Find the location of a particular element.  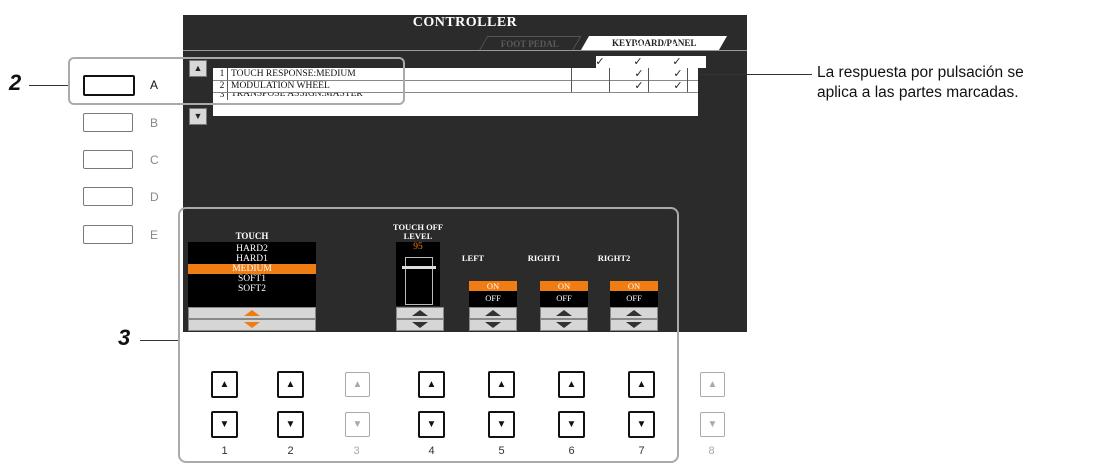

button-6-down: ▼ is located at coordinates (571, 424).